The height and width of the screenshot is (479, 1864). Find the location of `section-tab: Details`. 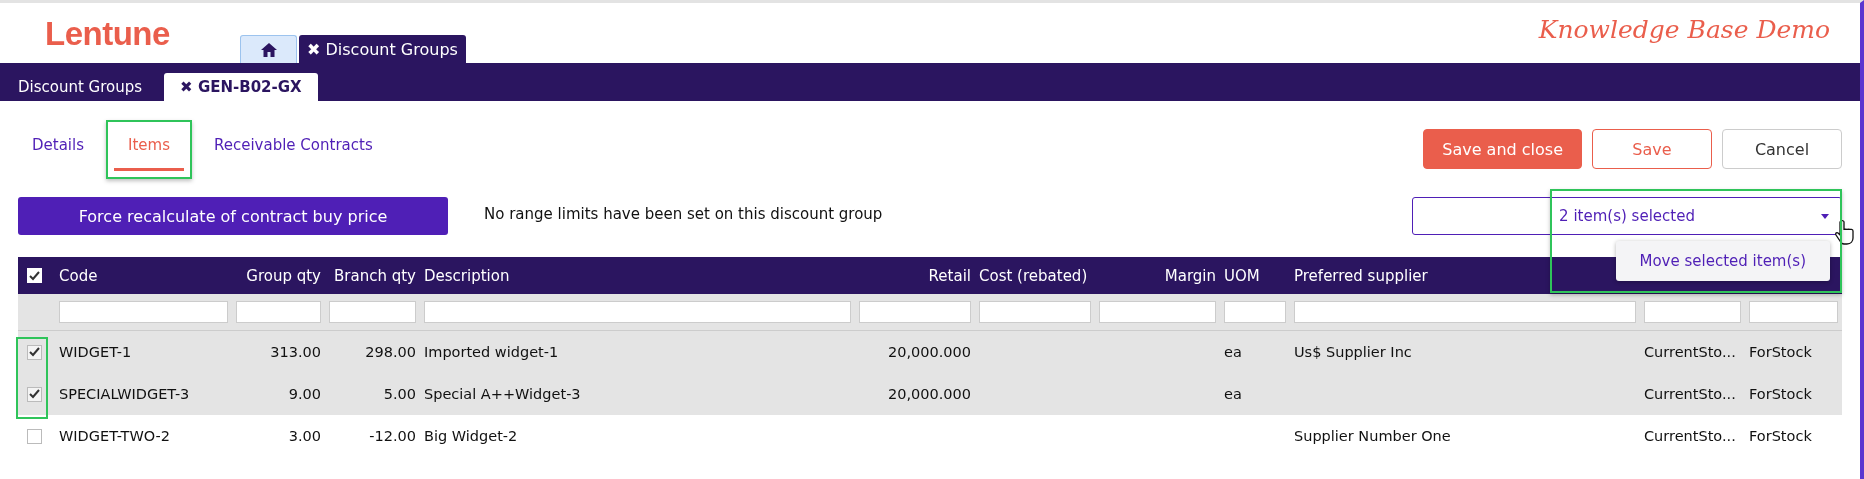

section-tab: Details is located at coordinates (58, 149).